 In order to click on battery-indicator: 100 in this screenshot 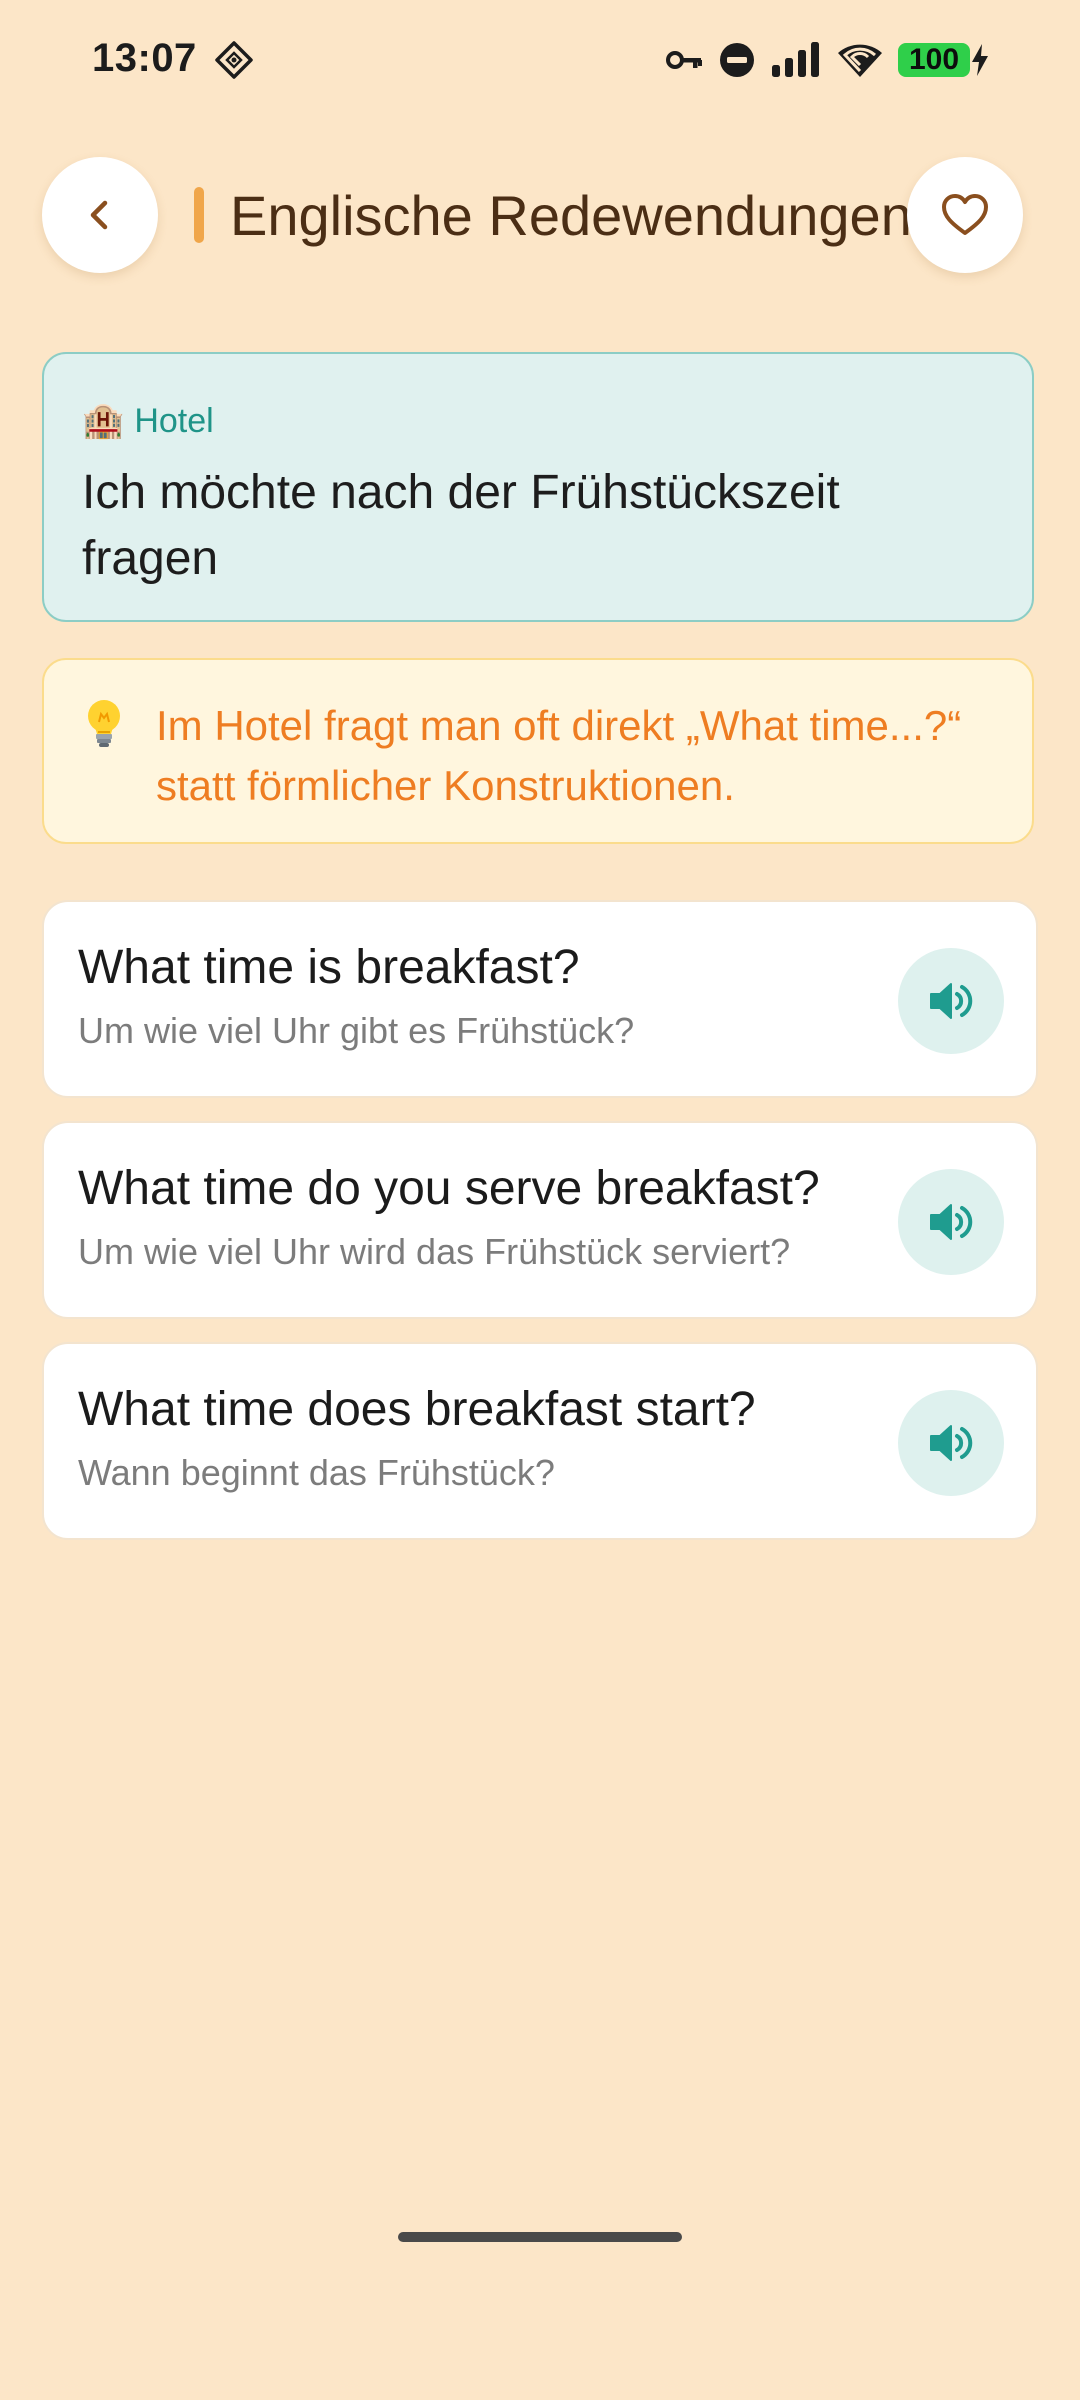, I will do `click(944, 60)`.